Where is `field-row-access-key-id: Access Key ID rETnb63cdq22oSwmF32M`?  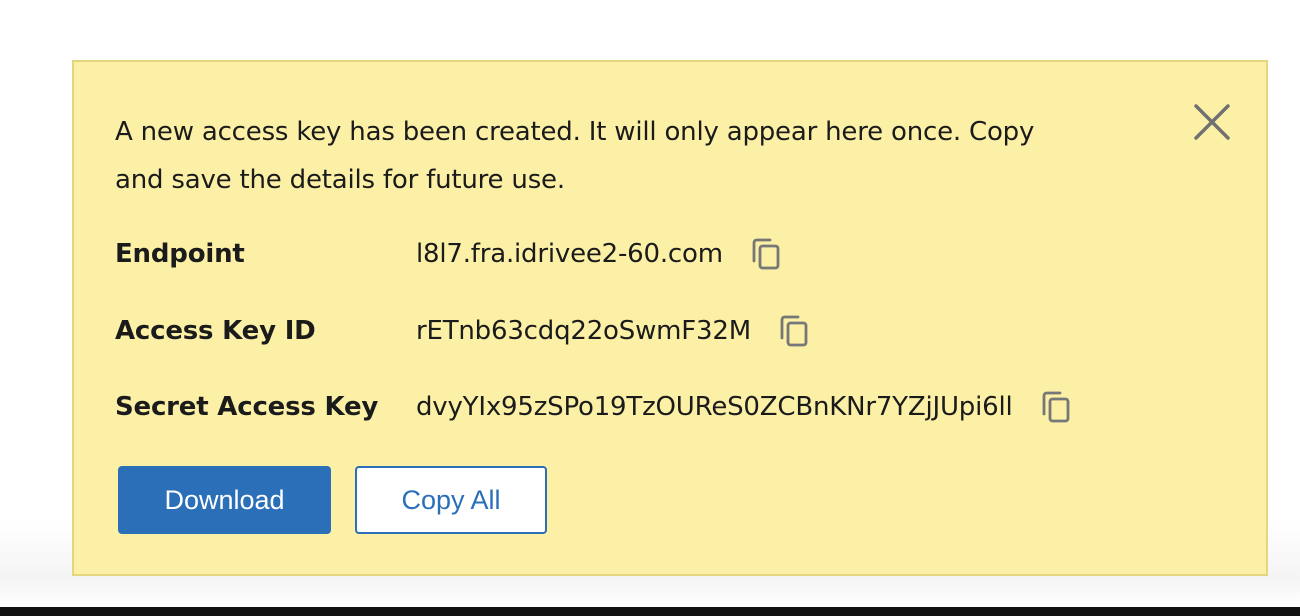 field-row-access-key-id: Access Key ID rETnb63cdq22oSwmF32M is located at coordinates (462, 331).